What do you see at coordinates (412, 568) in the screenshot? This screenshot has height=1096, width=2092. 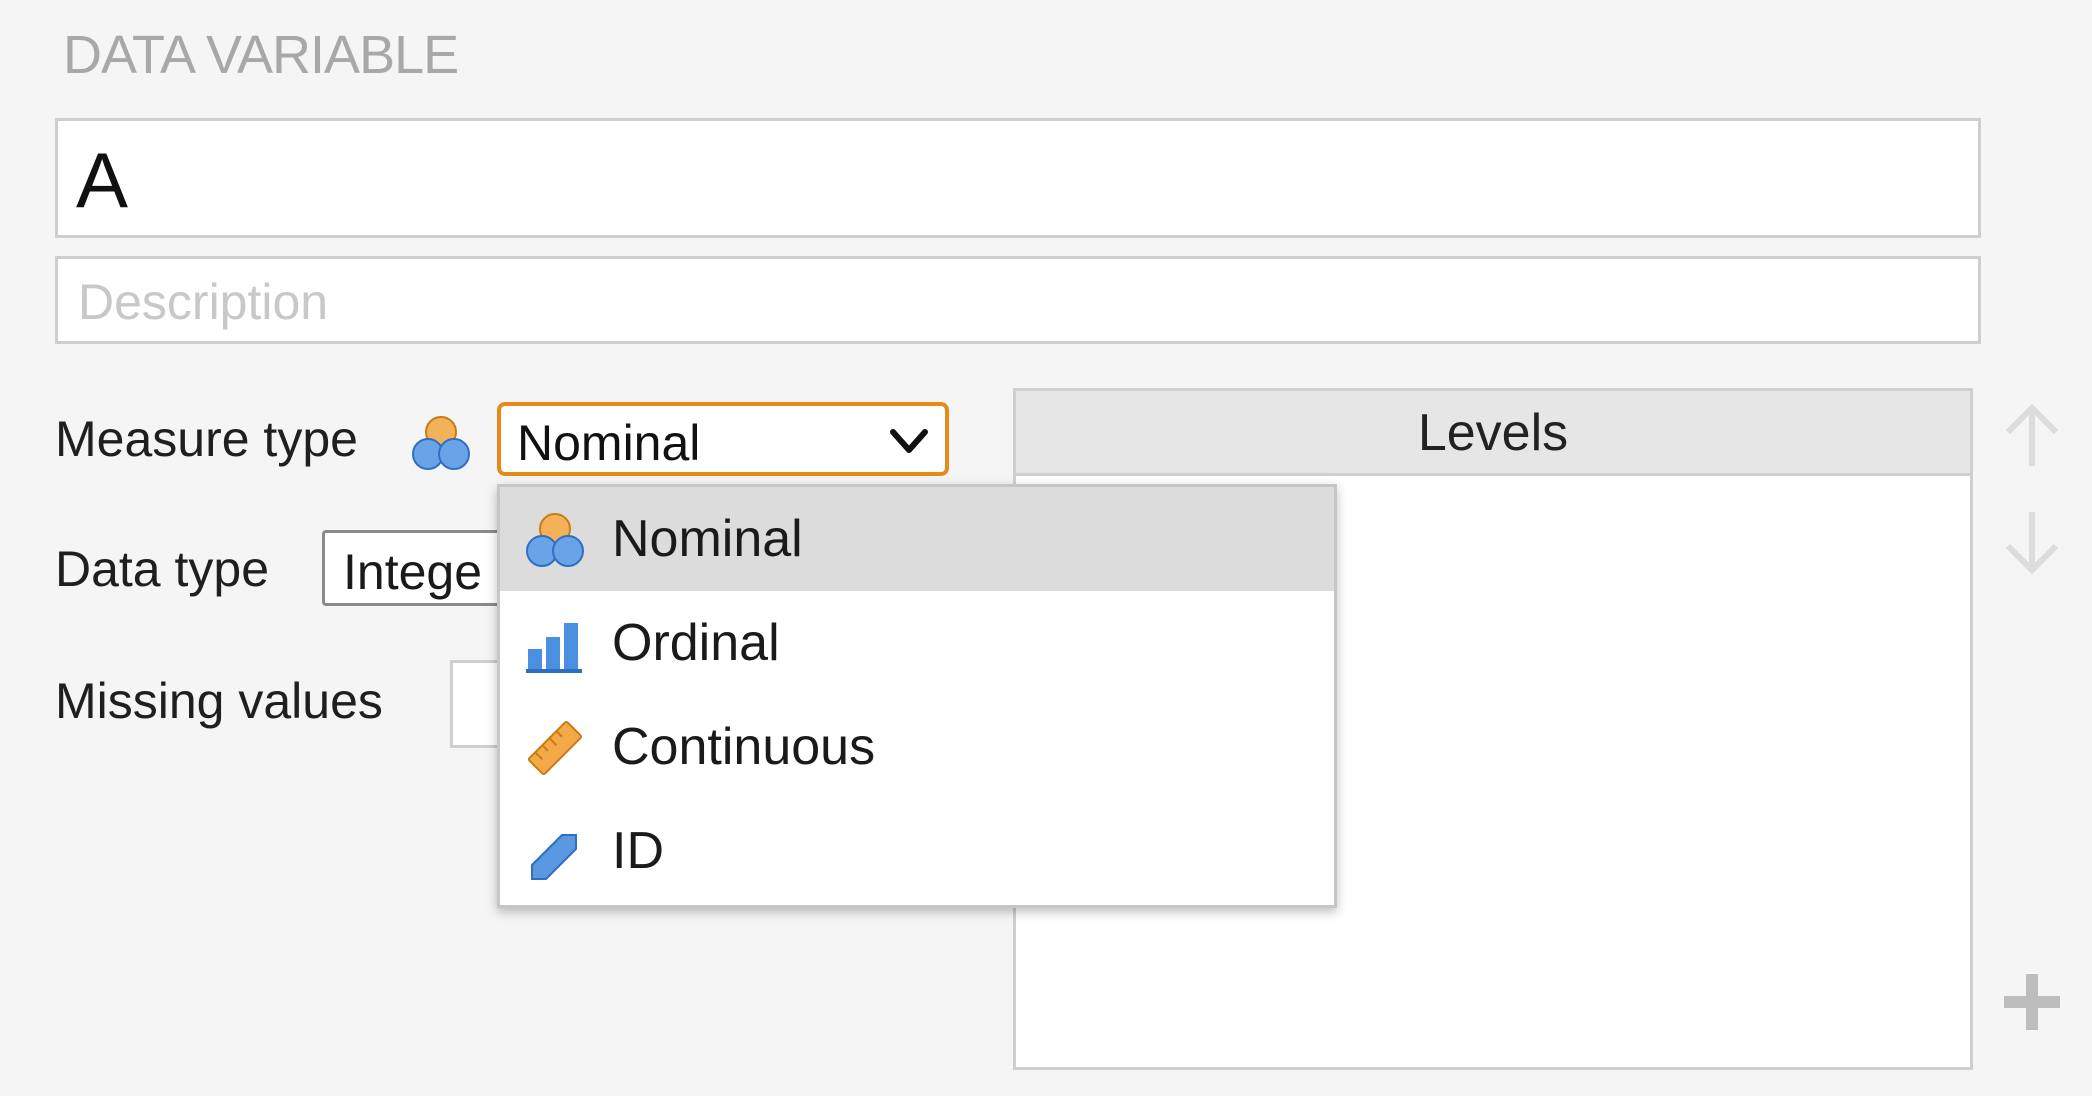 I see `data-type-select: Intege` at bounding box center [412, 568].